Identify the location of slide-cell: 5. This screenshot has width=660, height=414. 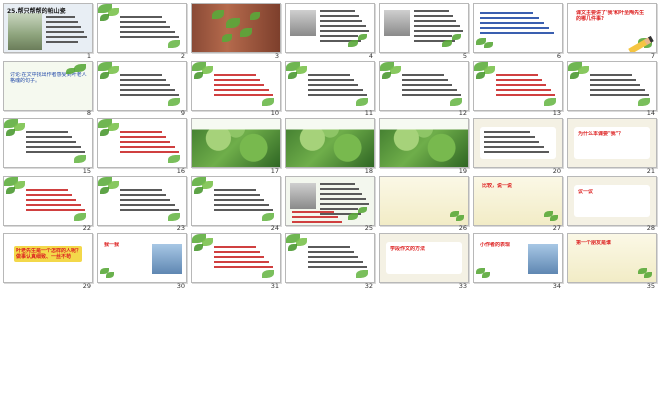
(423, 31).